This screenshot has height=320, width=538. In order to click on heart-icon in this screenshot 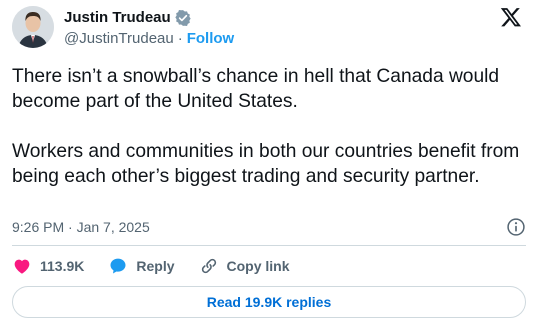, I will do `click(22, 266)`.